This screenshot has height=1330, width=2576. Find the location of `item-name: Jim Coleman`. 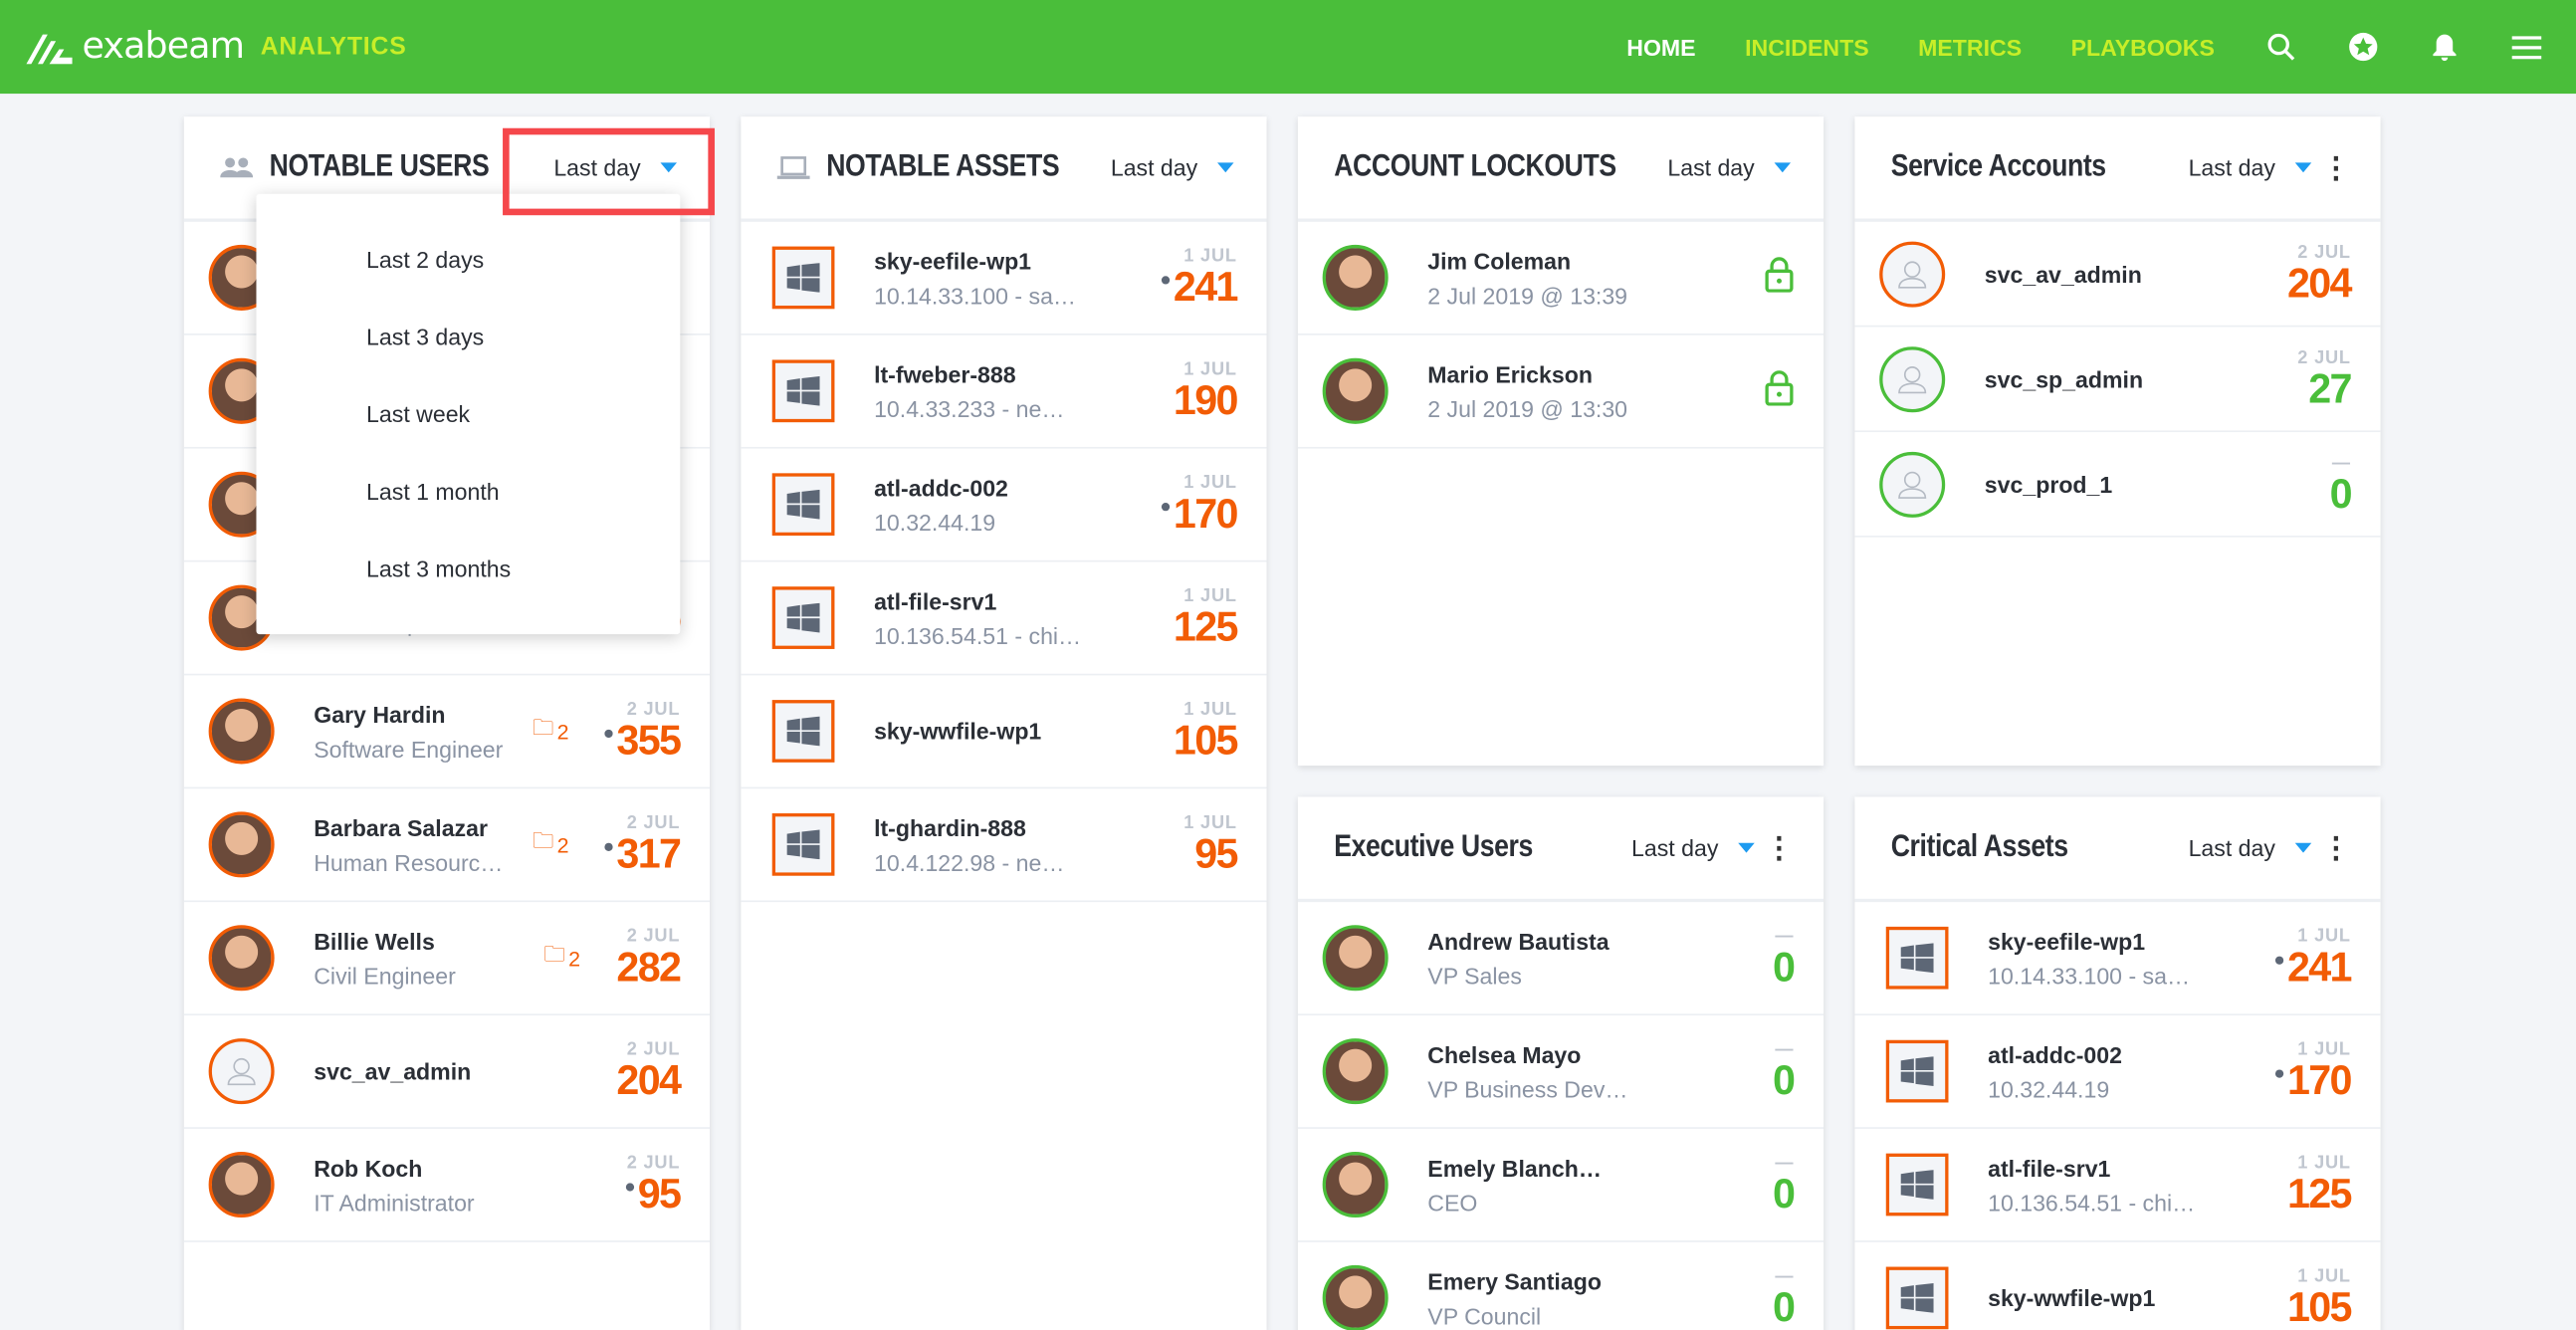

item-name: Jim Coleman is located at coordinates (1595, 260).